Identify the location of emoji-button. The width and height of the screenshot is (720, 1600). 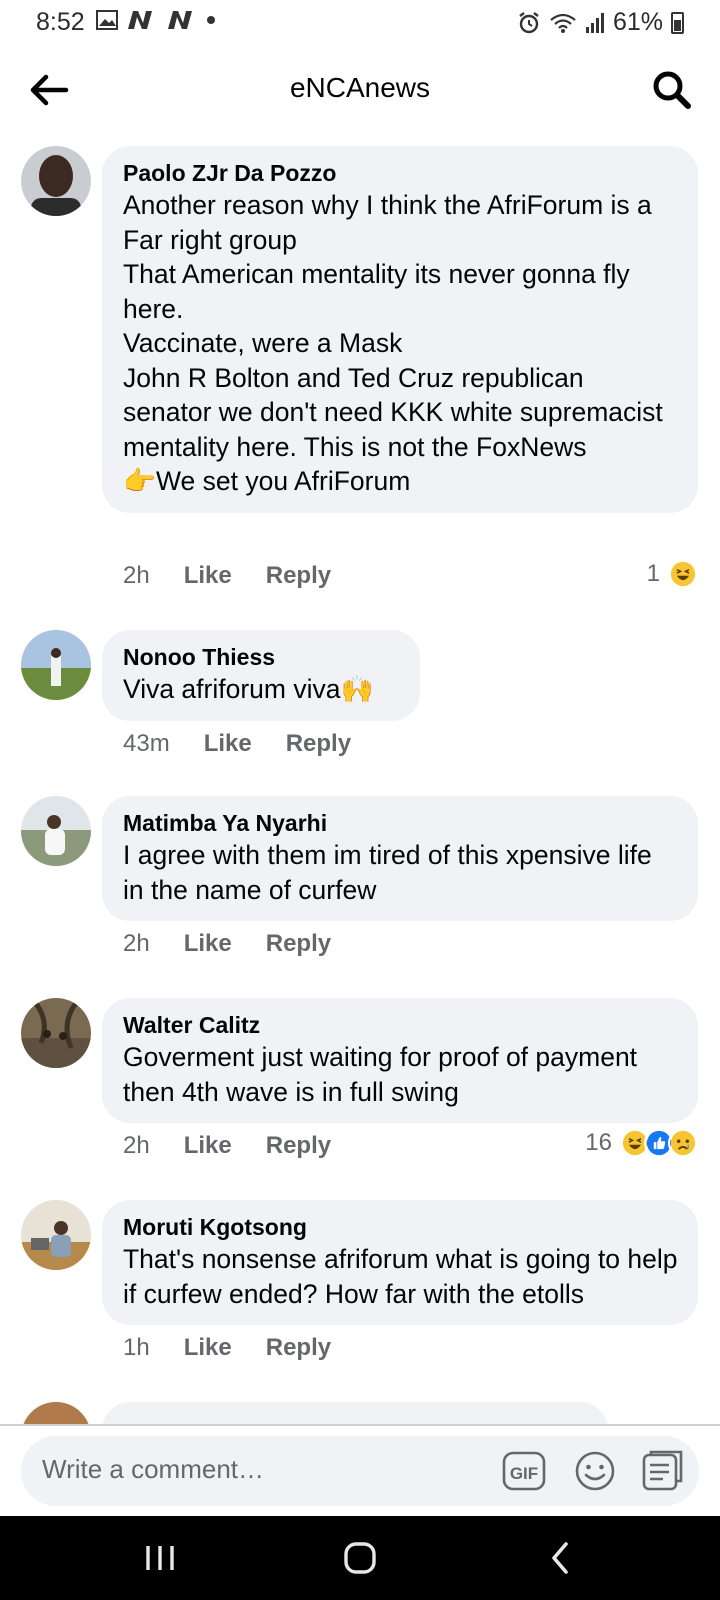
(595, 1471).